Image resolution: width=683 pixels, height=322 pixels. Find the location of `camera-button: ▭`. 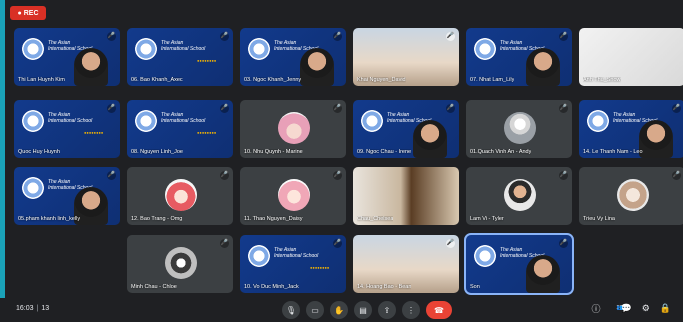

camera-button: ▭ is located at coordinates (315, 310).